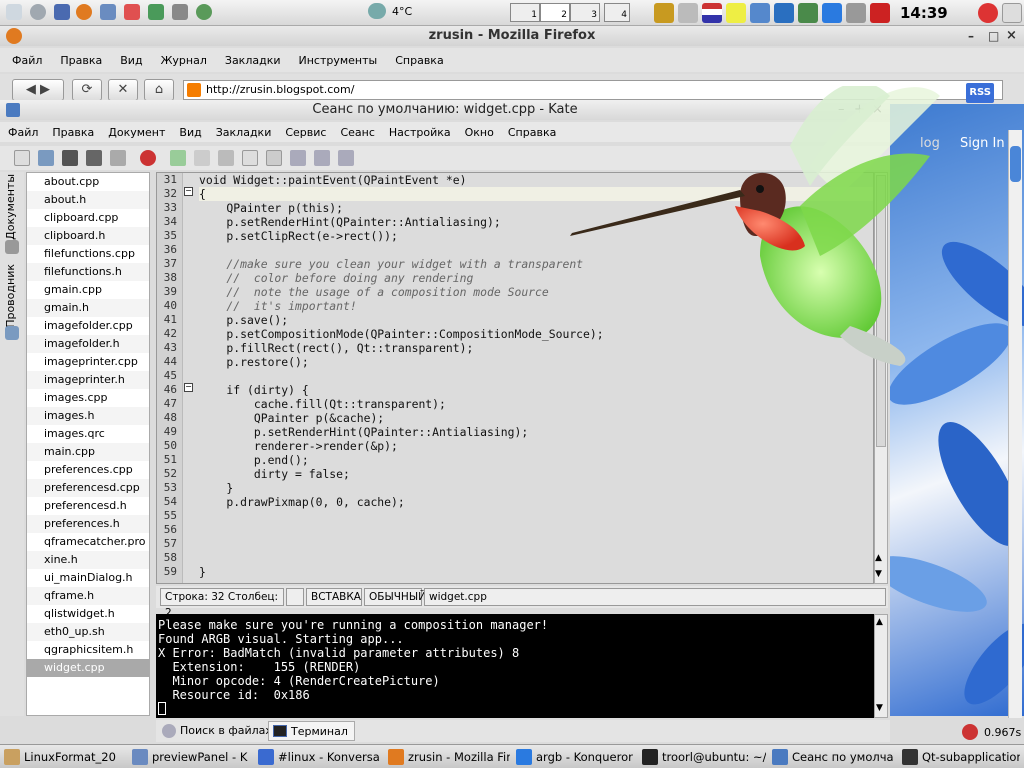  What do you see at coordinates (22, 158) in the screenshot?
I see `new-file-icon` at bounding box center [22, 158].